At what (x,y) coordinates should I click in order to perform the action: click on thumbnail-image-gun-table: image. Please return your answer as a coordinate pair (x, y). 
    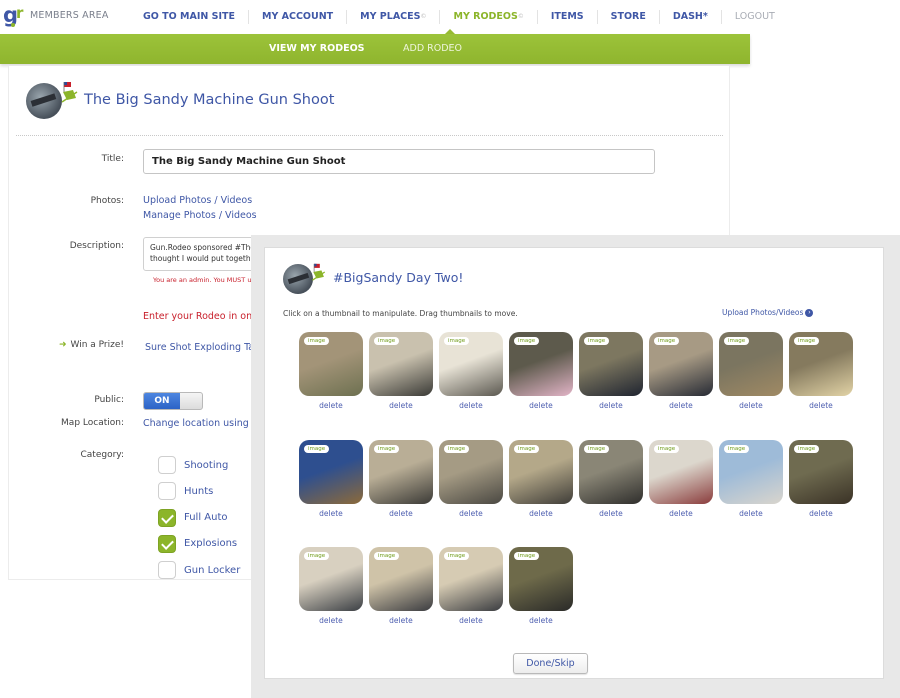
    Looking at the image, I should click on (821, 471).